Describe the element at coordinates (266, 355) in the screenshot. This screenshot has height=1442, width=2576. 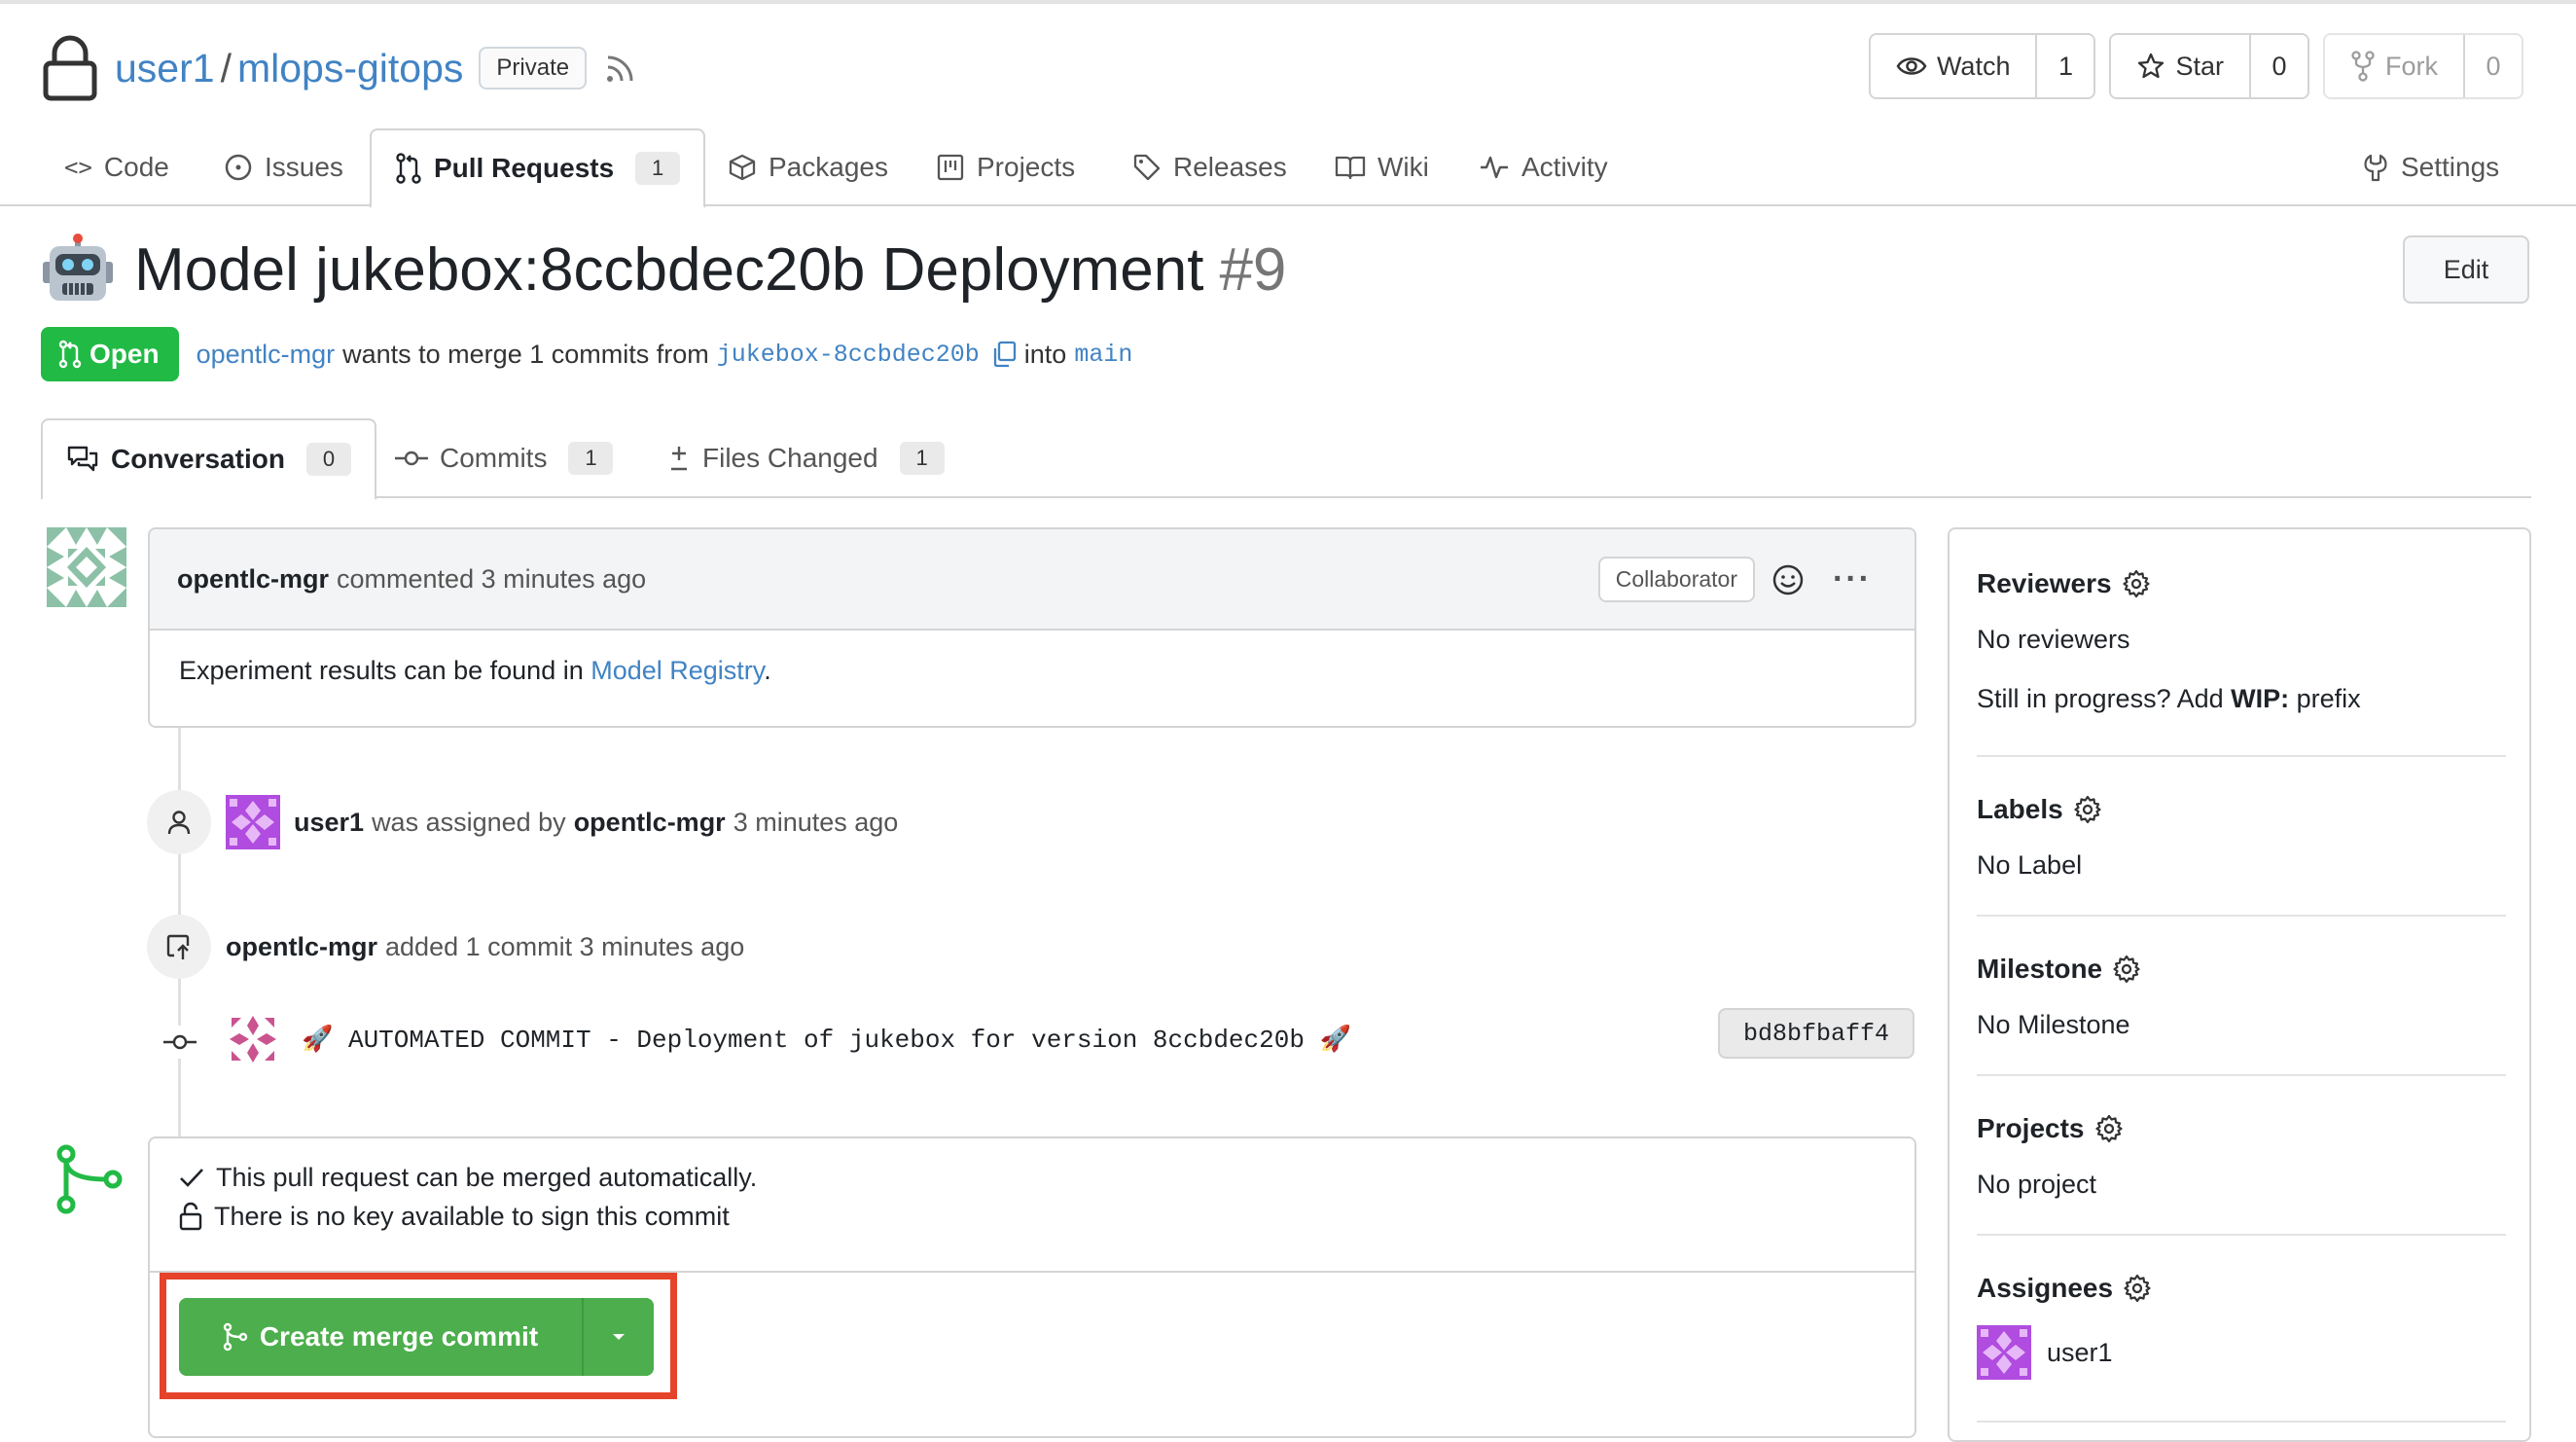
I see `pr-author-link: opentlc-mgr` at that location.